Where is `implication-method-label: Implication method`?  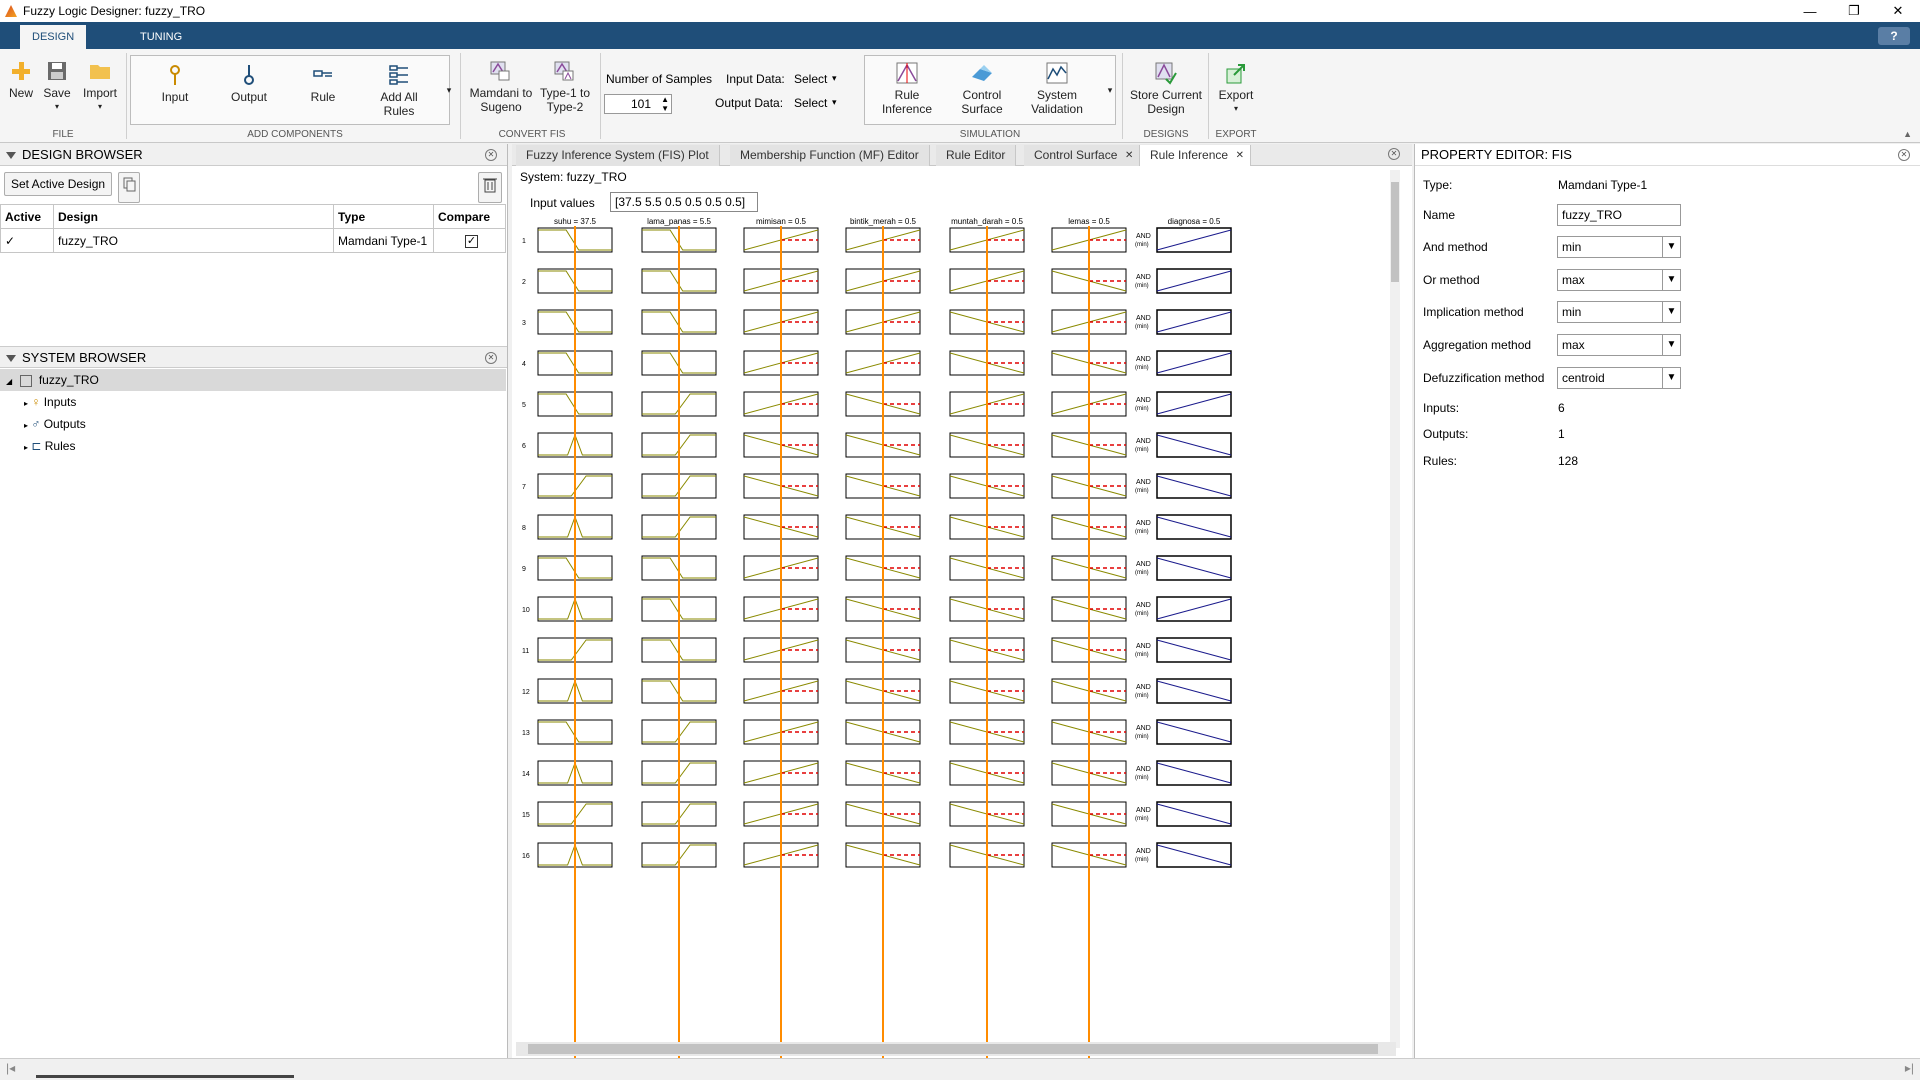
implication-method-label: Implication method is located at coordinates (1473, 312).